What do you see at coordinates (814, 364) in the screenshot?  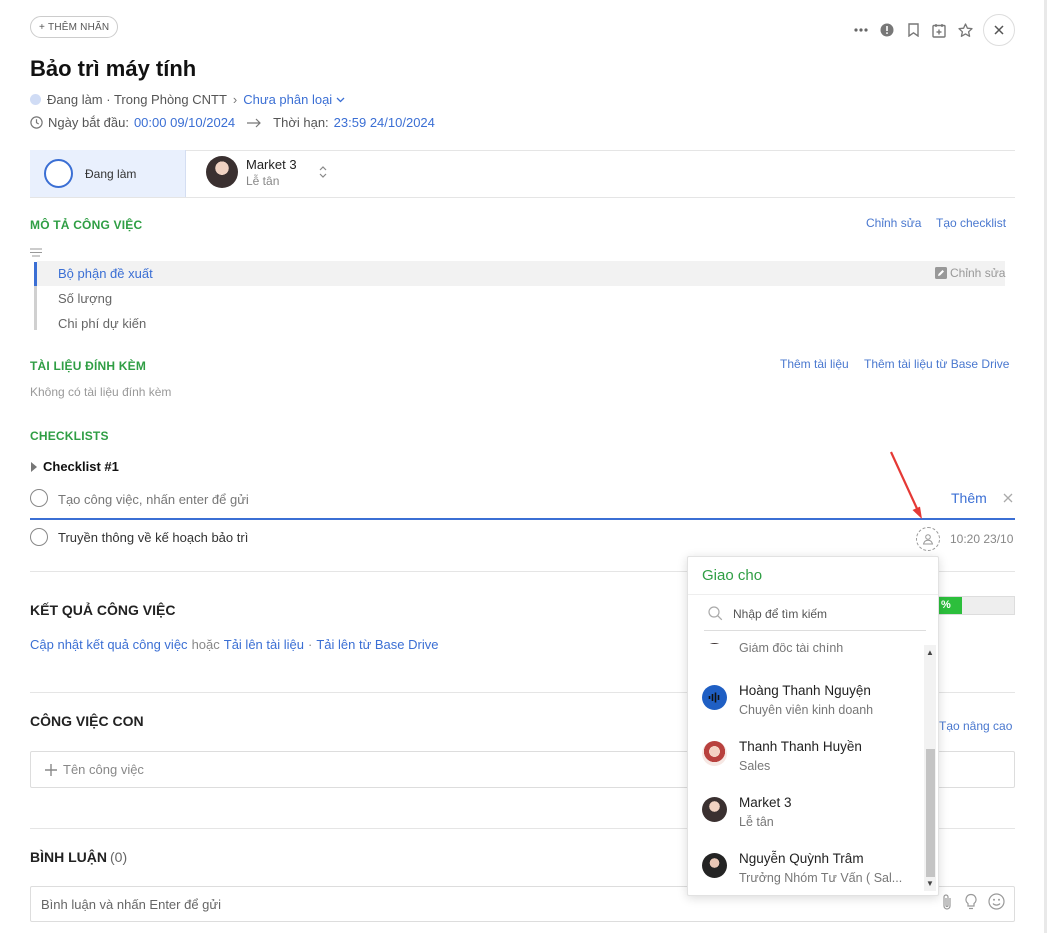 I see `add-attachment-link: Thêm tài liệu` at bounding box center [814, 364].